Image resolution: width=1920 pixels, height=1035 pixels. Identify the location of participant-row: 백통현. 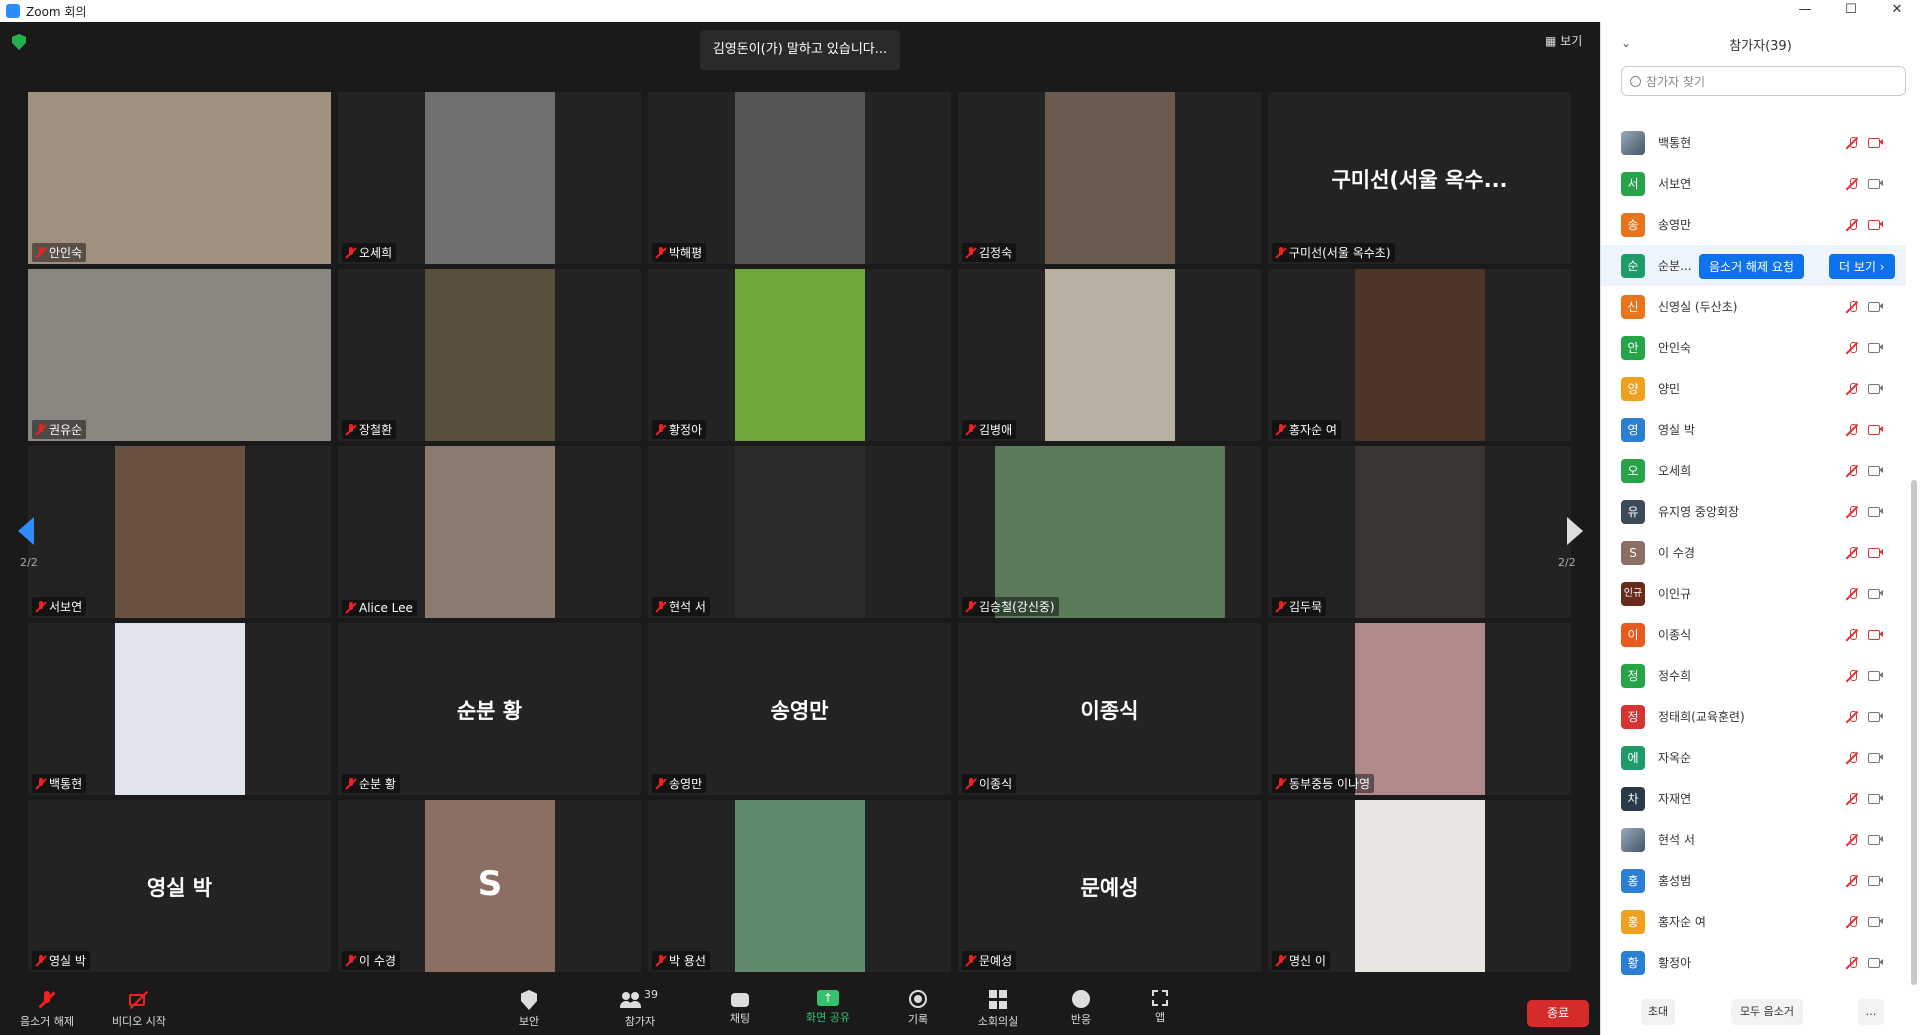
(1753, 142).